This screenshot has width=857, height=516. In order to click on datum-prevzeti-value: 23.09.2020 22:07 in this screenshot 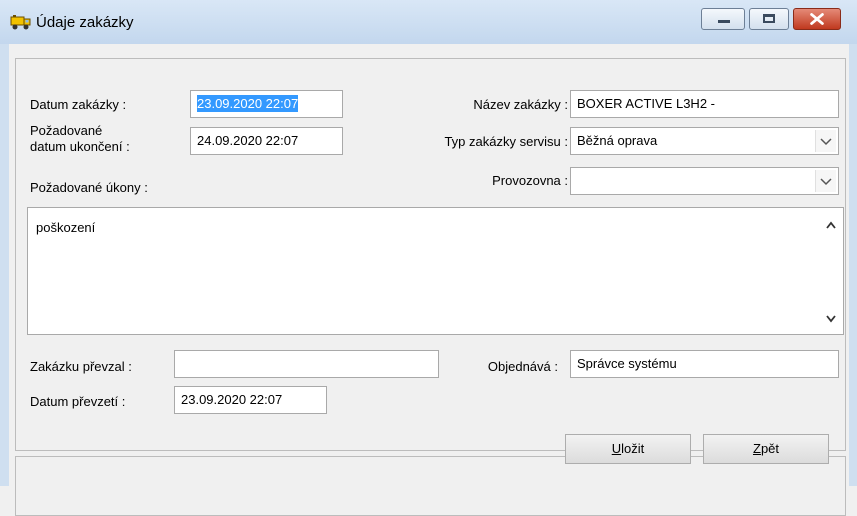, I will do `click(232, 399)`.